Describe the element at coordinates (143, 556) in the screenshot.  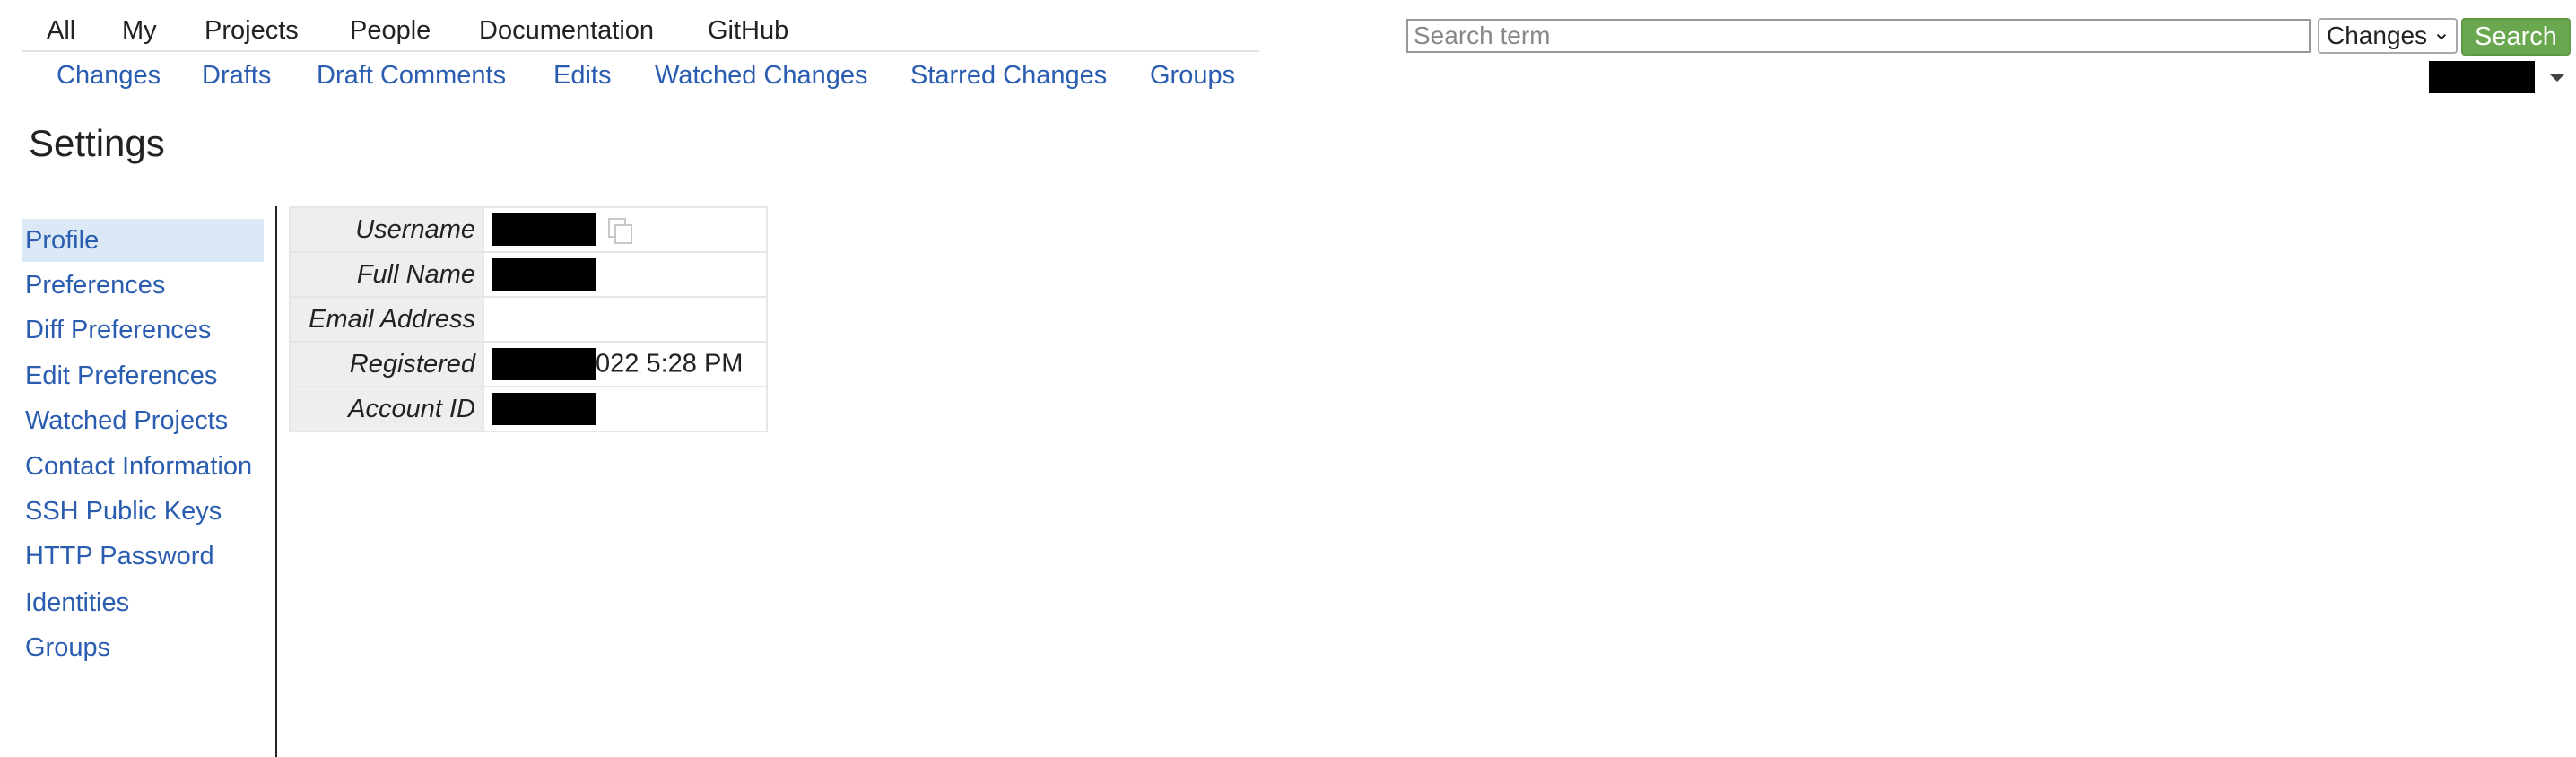
I see `side-nav-http-password: HTTP Password` at that location.